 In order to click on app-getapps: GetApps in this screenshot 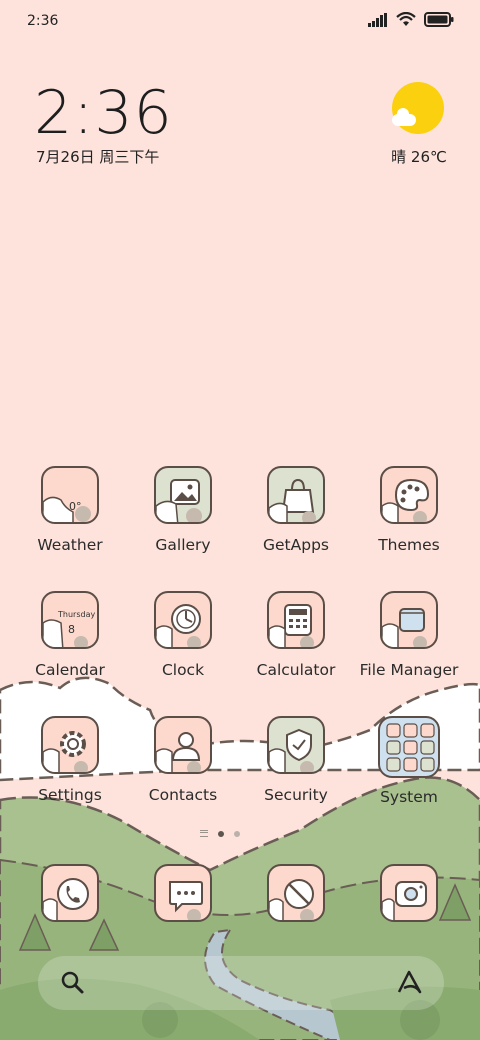, I will do `click(296, 510)`.